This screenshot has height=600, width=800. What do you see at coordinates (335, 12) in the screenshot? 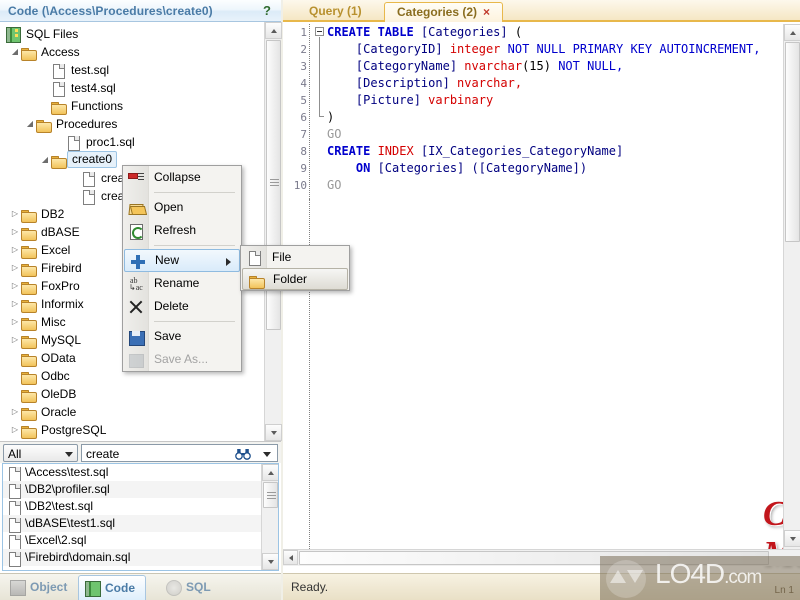
I see `editor-tab: Query (1)` at bounding box center [335, 12].